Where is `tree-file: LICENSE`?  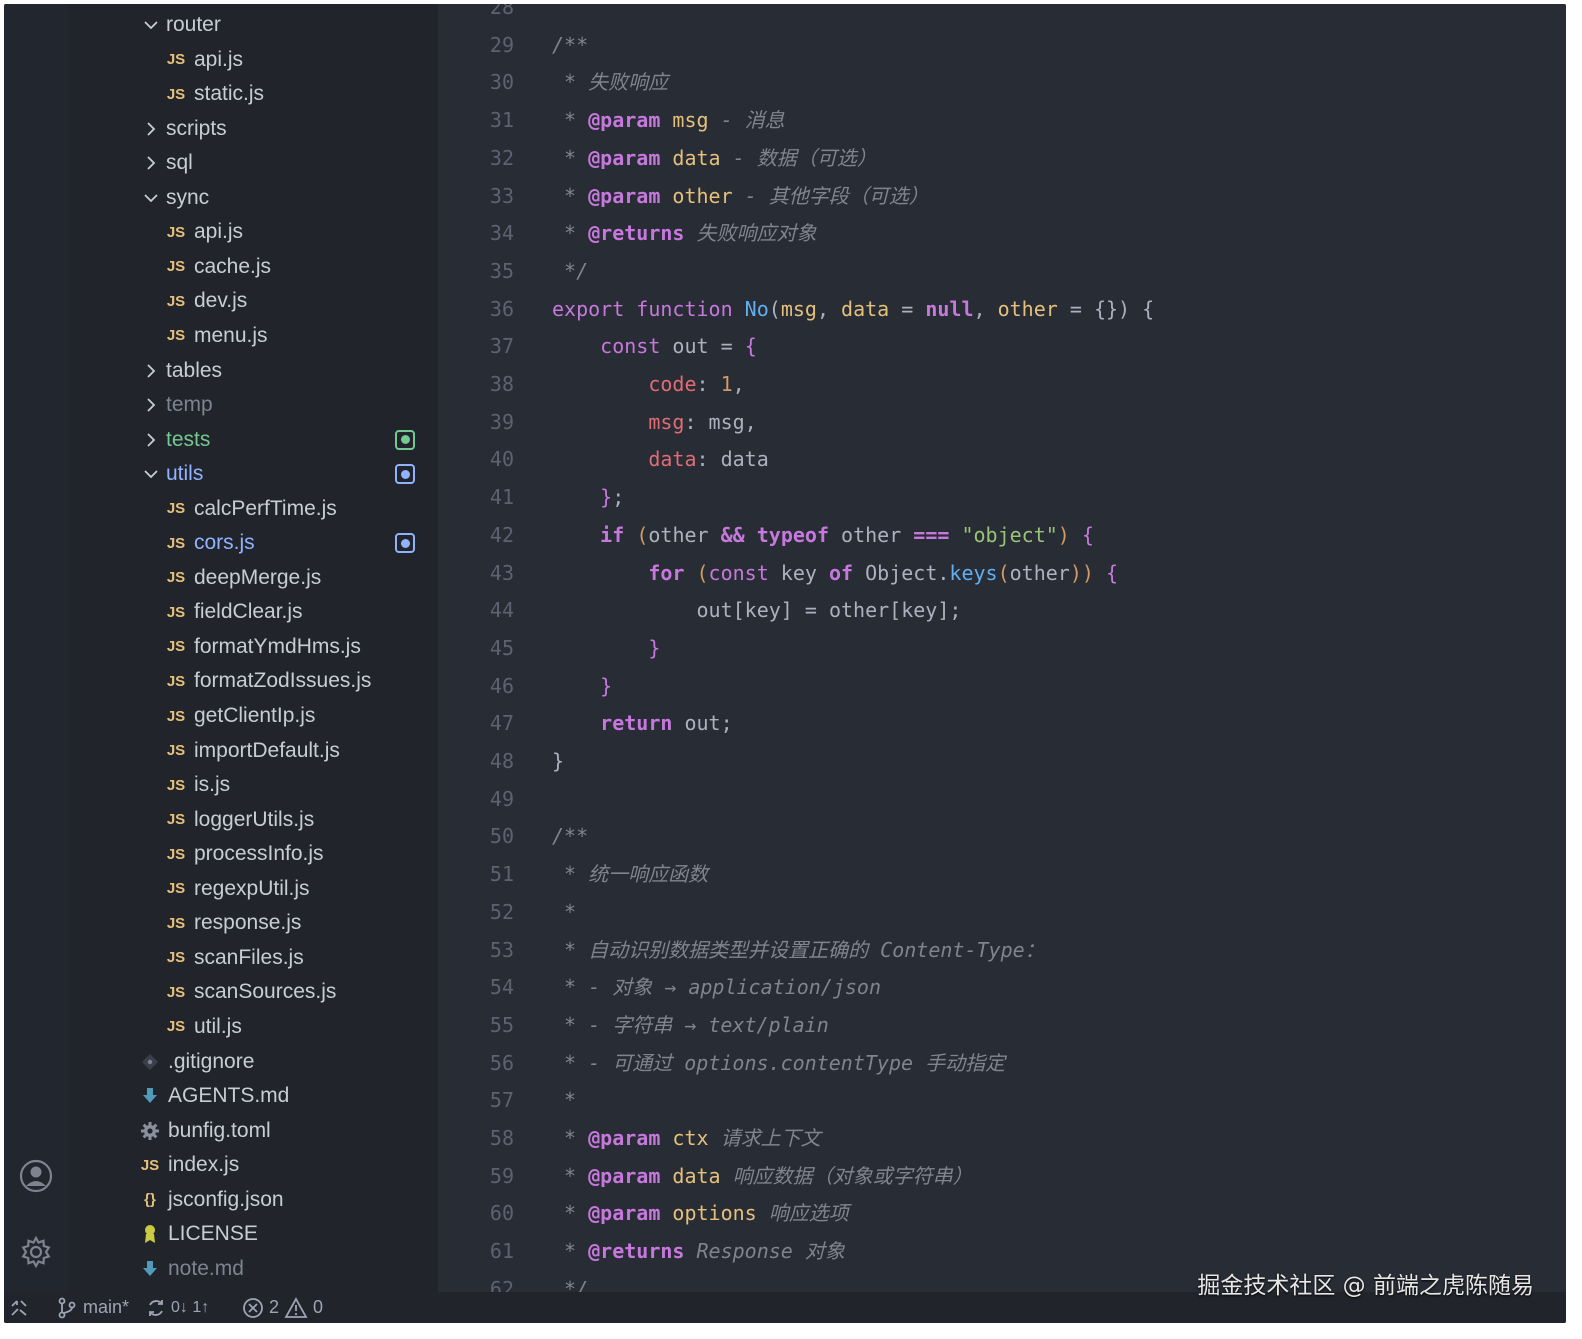 tree-file: LICENSE is located at coordinates (253, 1234).